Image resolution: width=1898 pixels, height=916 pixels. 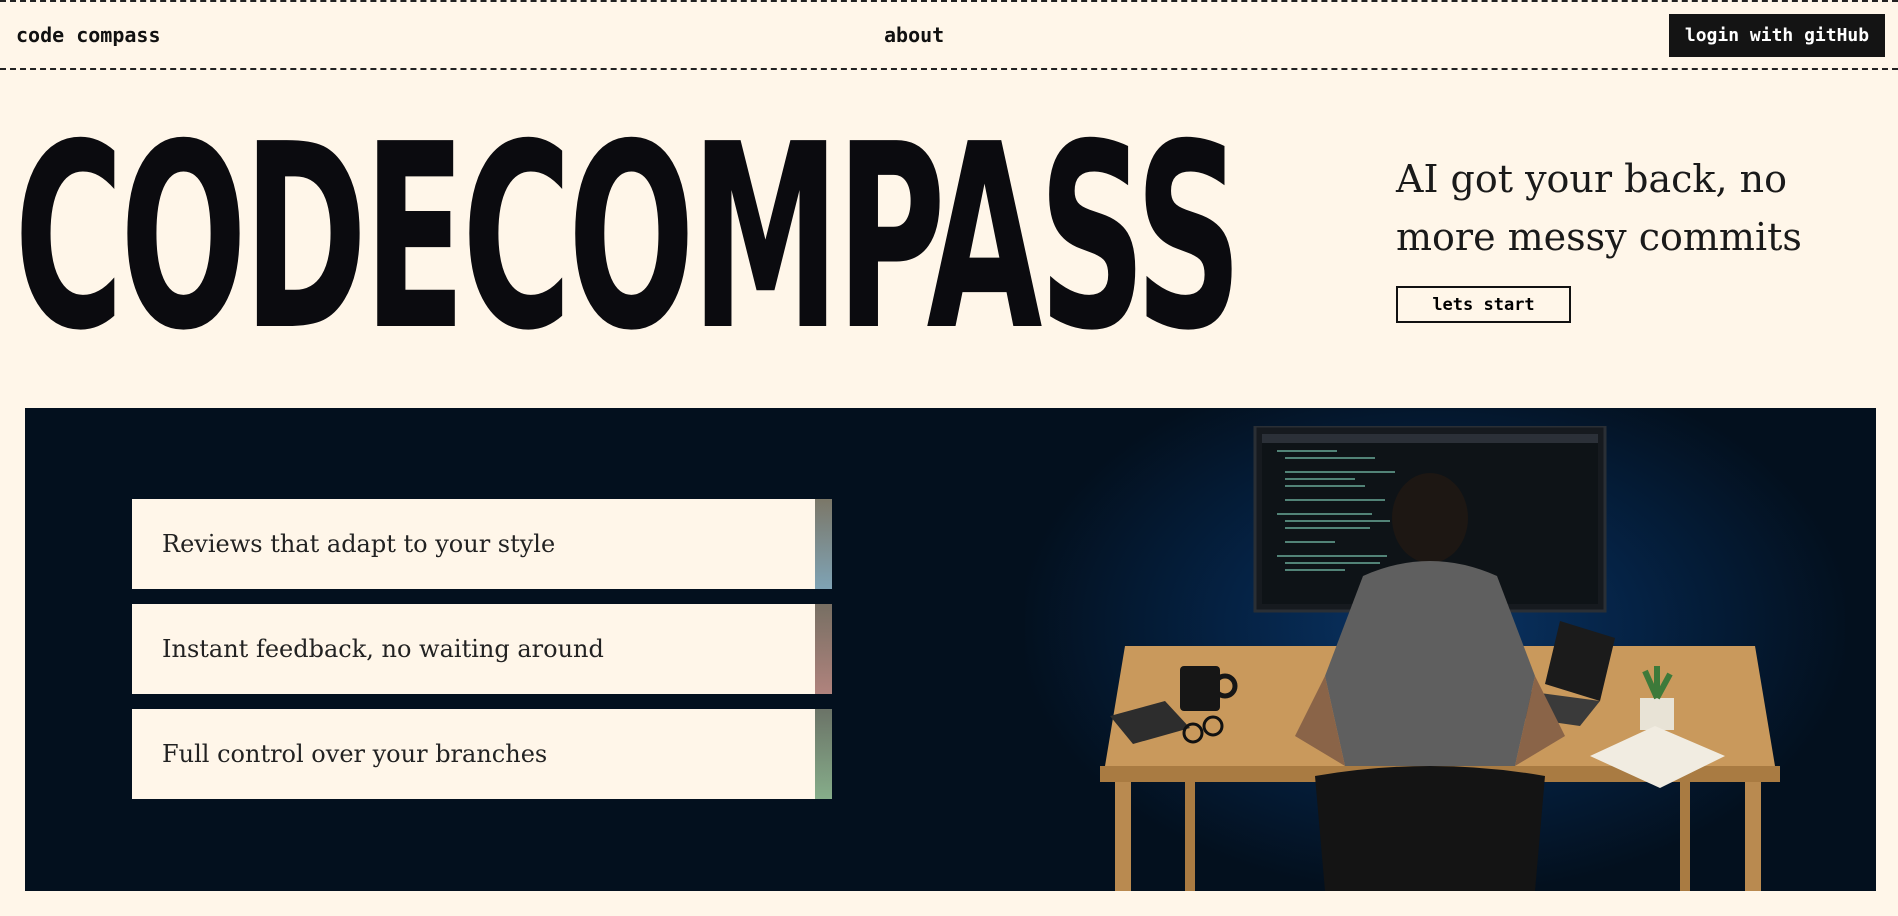 What do you see at coordinates (383, 649) in the screenshot?
I see `feature-card-label: Instant feedback, no waiting around` at bounding box center [383, 649].